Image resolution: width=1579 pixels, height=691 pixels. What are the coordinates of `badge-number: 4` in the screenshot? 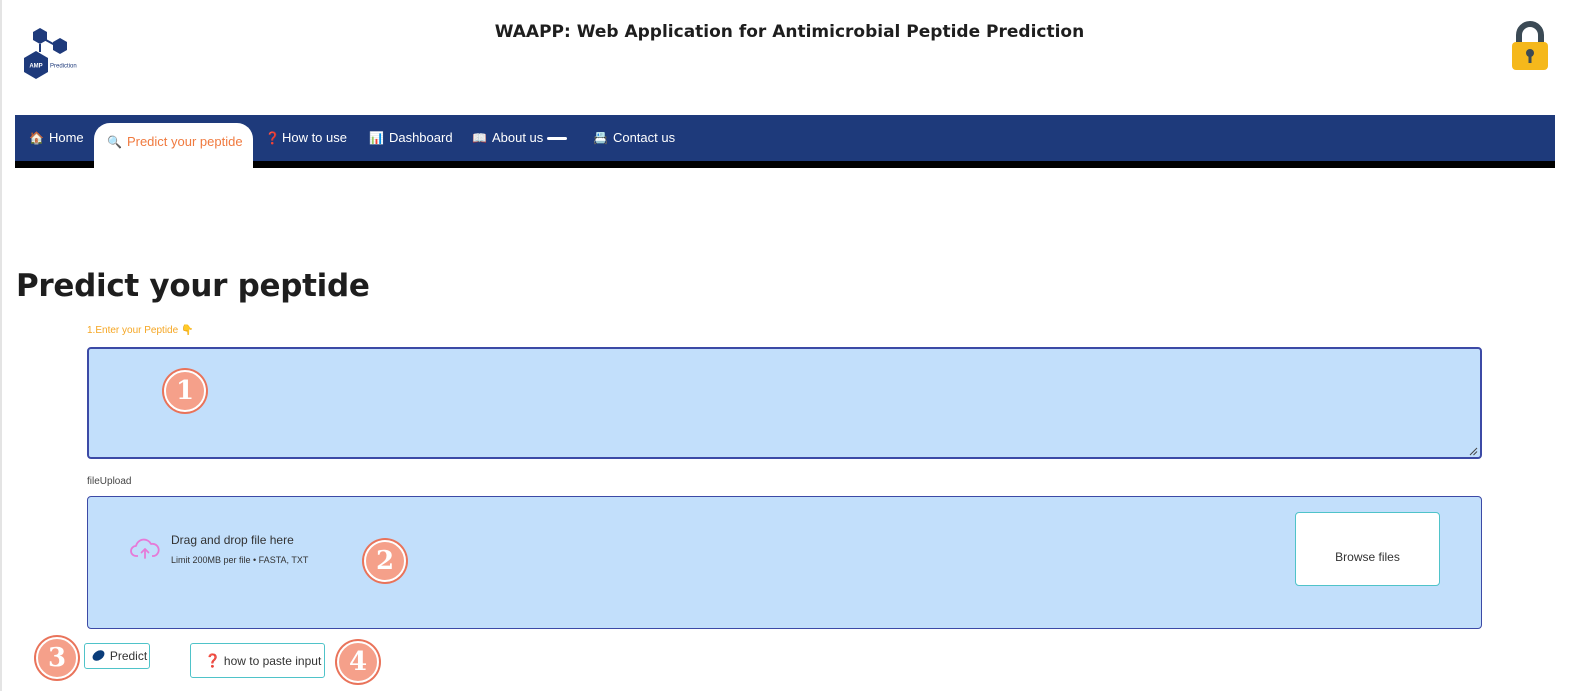 It's located at (358, 662).